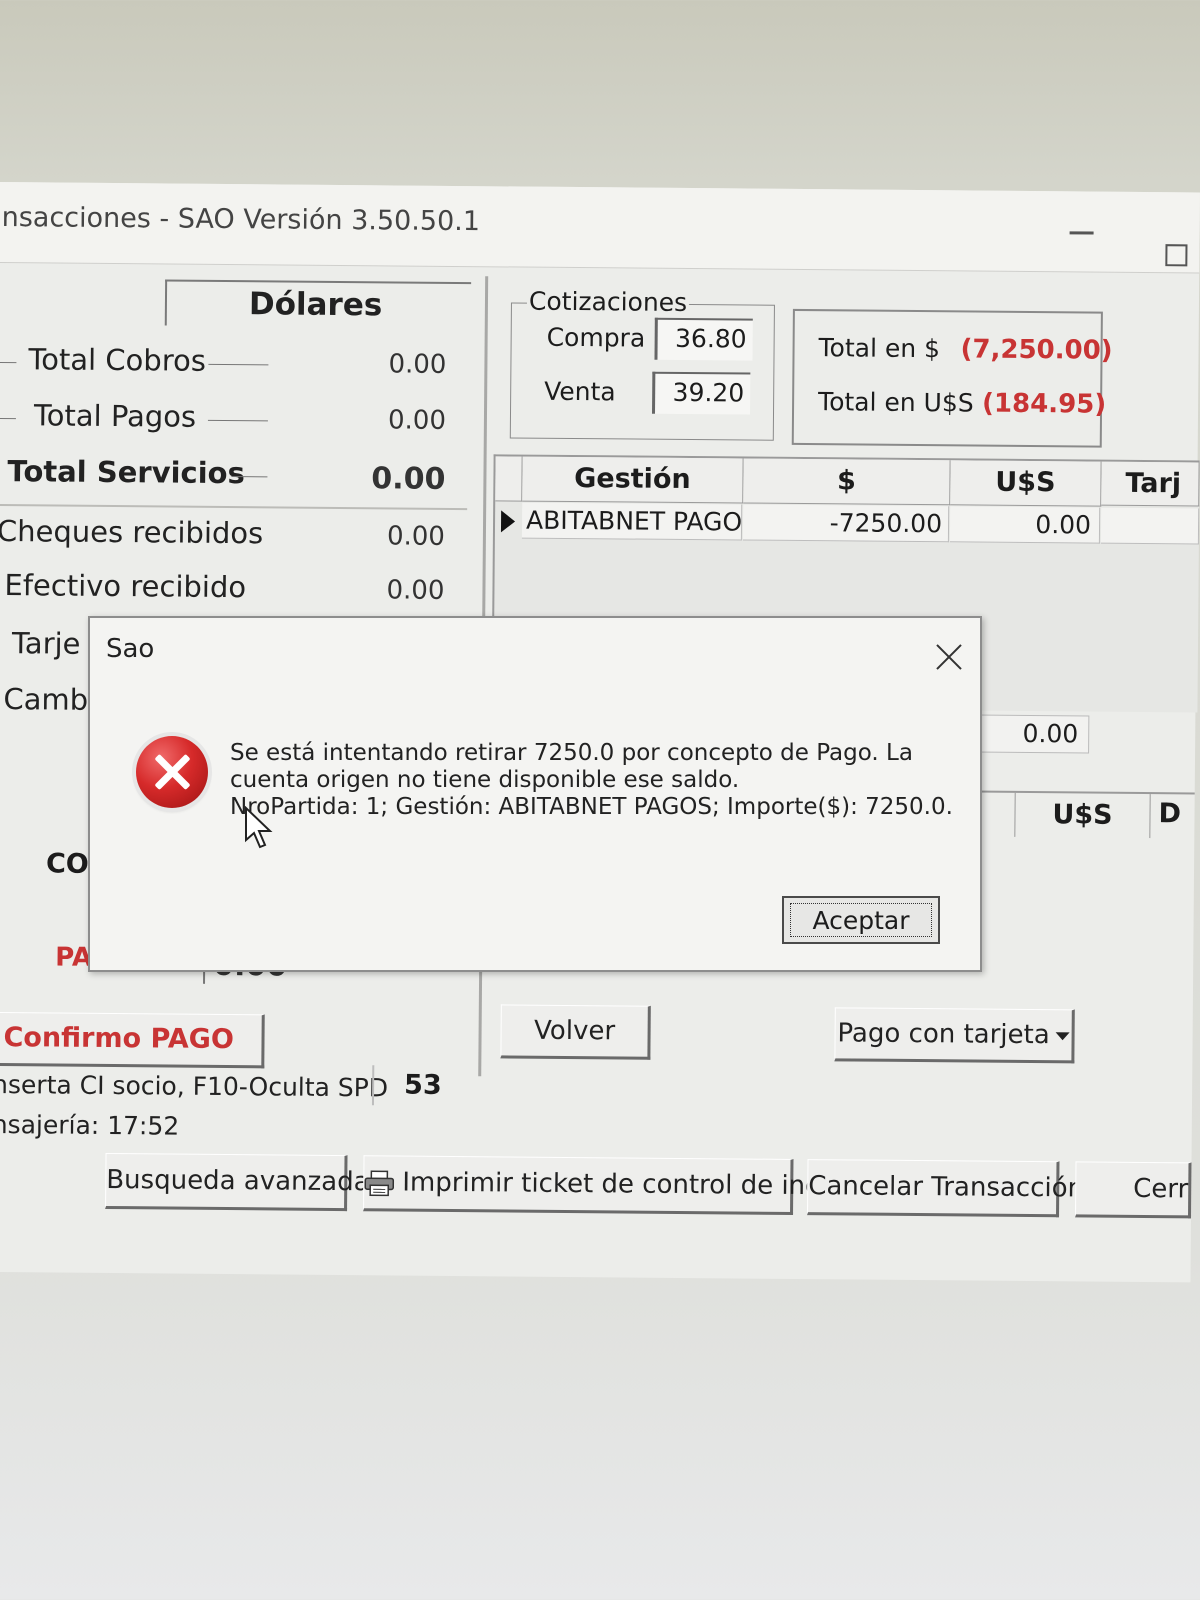 The width and height of the screenshot is (1200, 1600). I want to click on summary-row-total-cobros: Total Cobros 0.00, so click(234, 364).